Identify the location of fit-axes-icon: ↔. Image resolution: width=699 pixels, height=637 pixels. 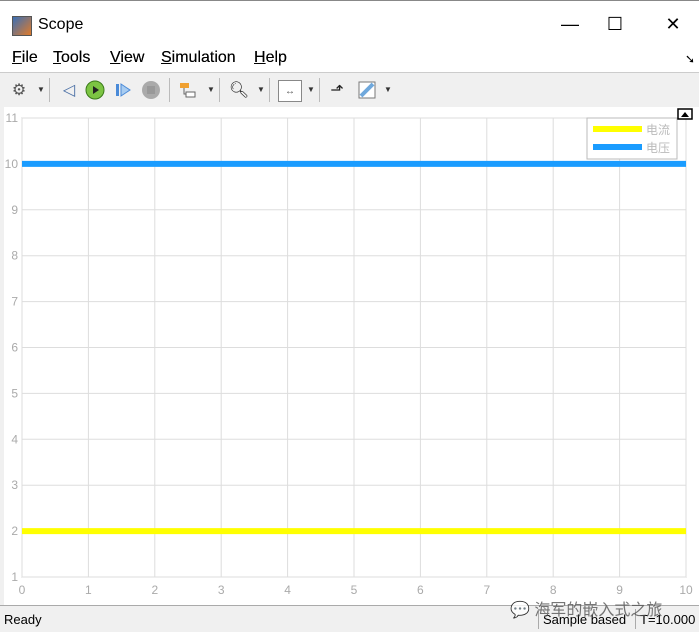
(290, 91).